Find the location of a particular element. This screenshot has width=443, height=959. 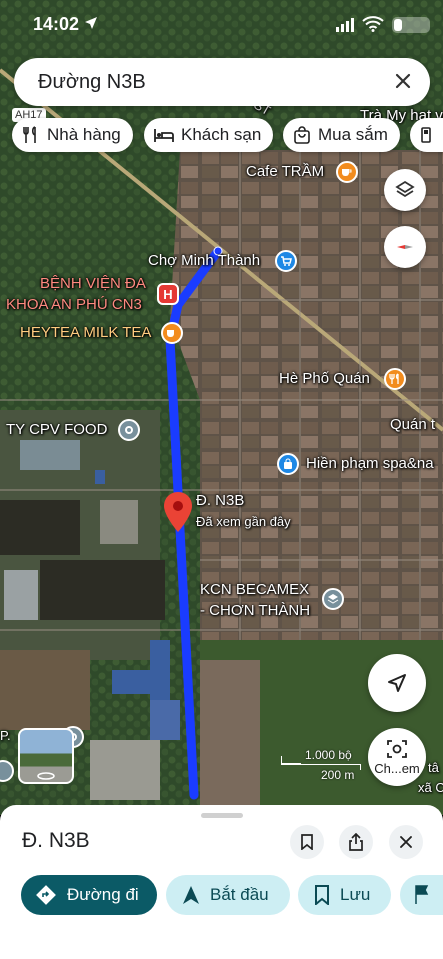

gas-station-icon is located at coordinates (426, 135).